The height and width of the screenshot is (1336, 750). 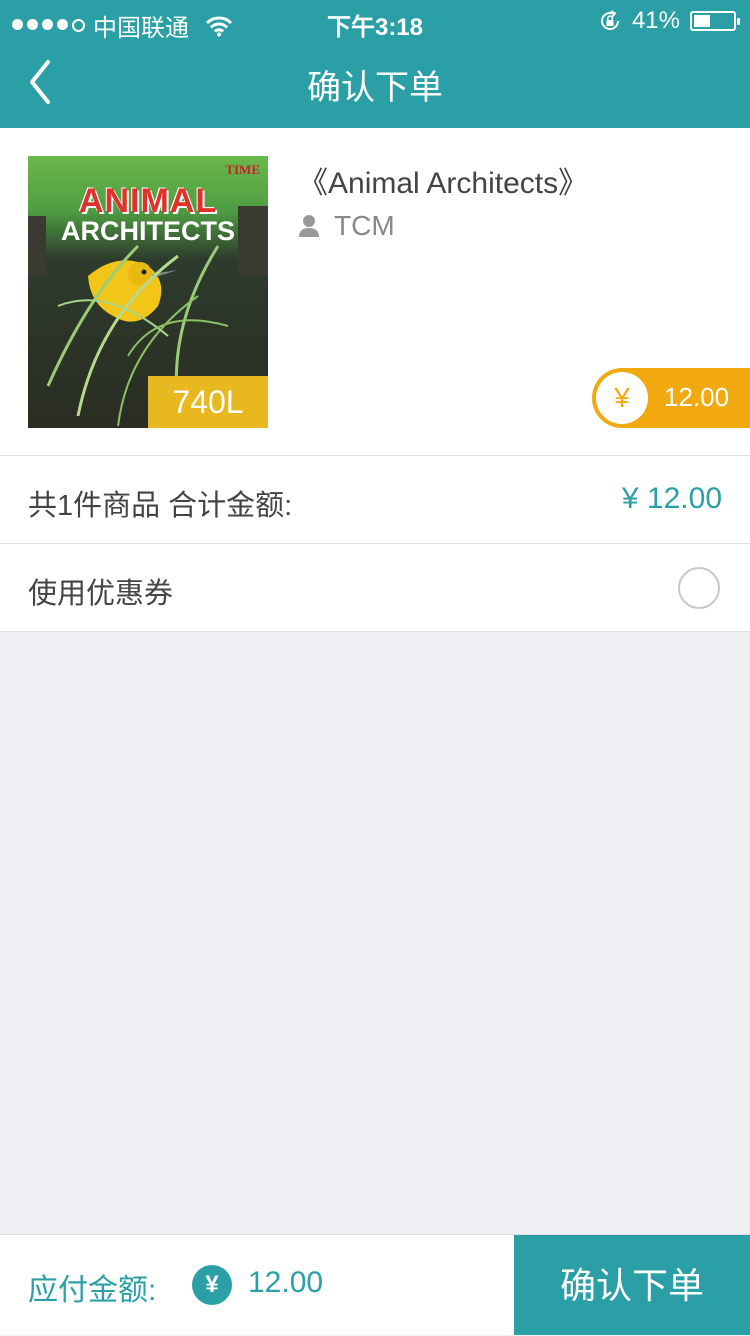 What do you see at coordinates (92, 1290) in the screenshot?
I see `payable-label: 应付金额:` at bounding box center [92, 1290].